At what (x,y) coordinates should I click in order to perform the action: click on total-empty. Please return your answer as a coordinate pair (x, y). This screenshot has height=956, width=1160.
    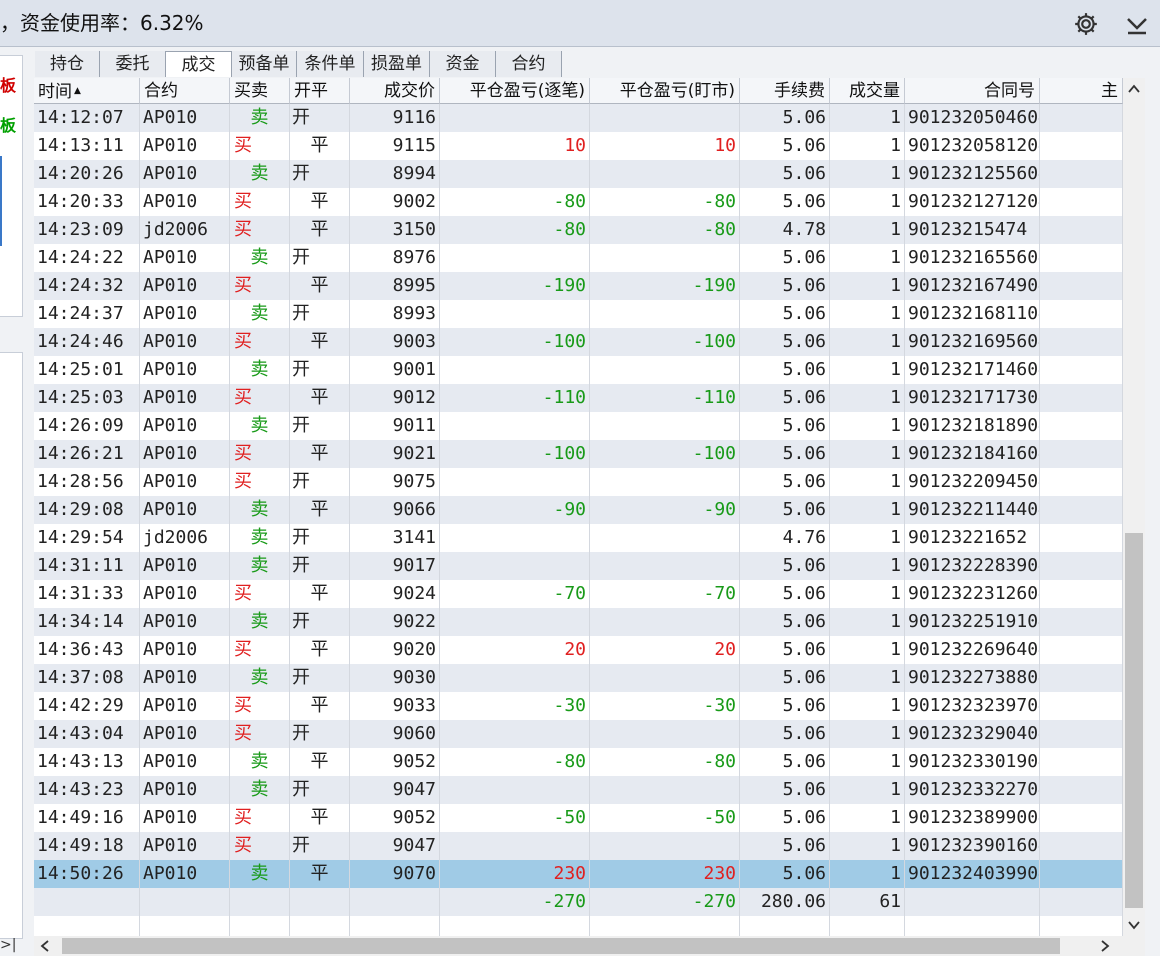
    Looking at the image, I should click on (185, 902).